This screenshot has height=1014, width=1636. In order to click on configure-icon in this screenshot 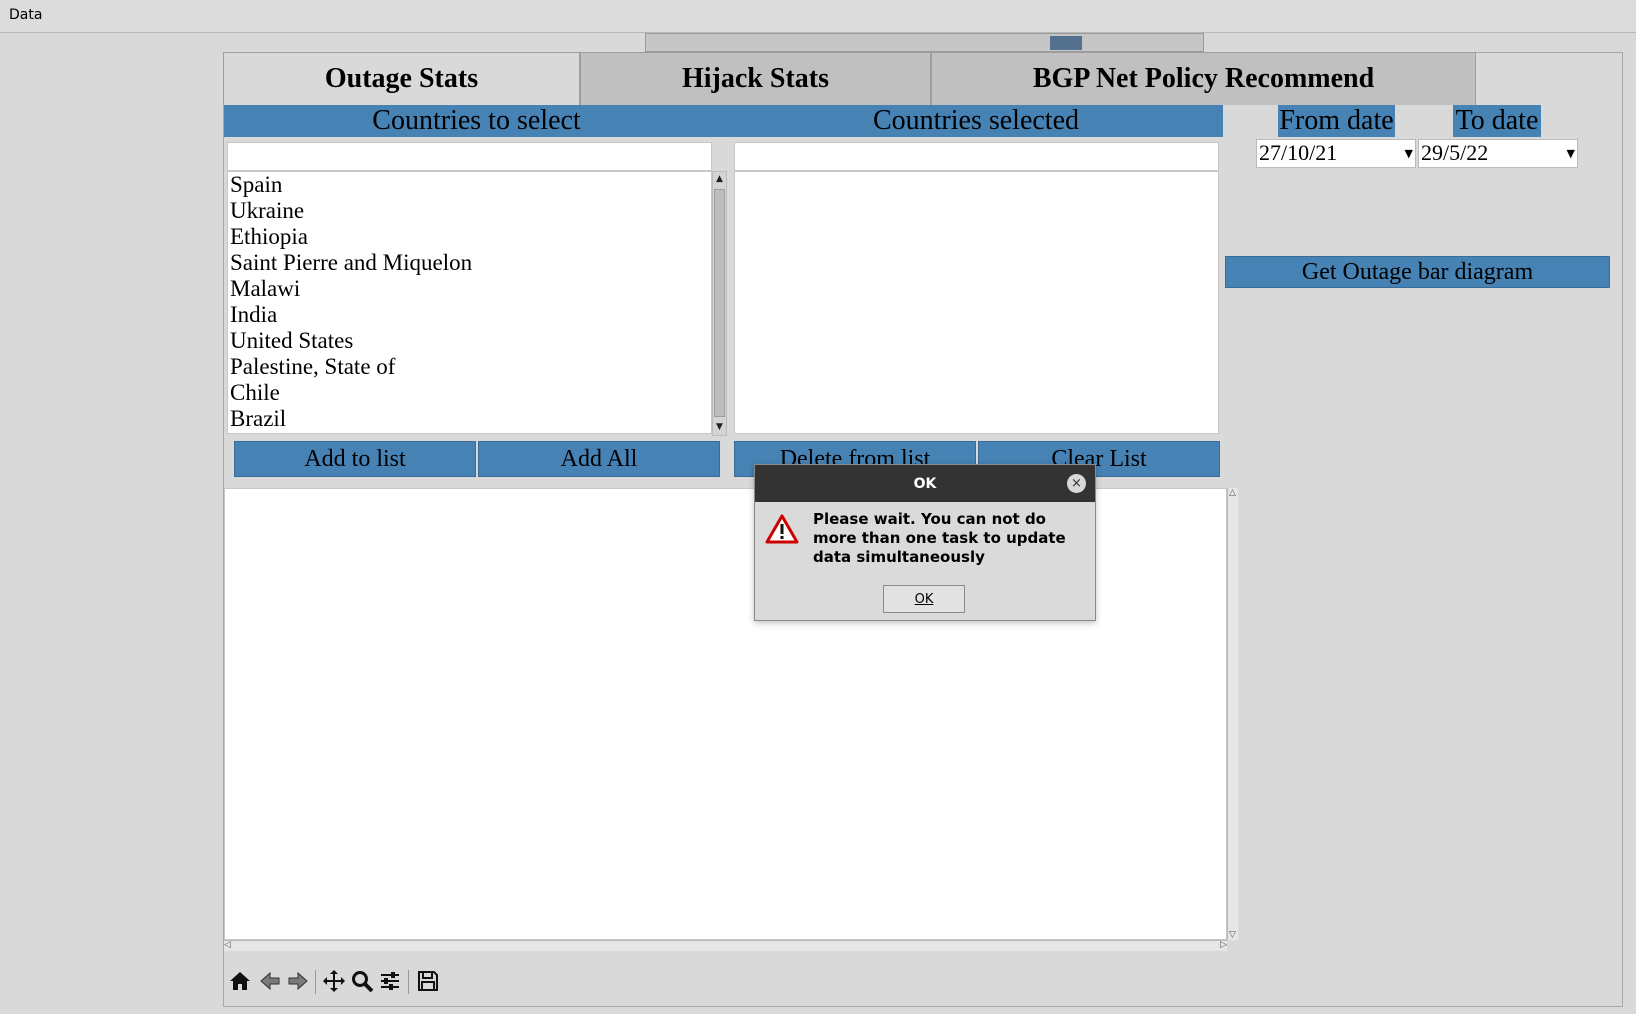, I will do `click(390, 981)`.